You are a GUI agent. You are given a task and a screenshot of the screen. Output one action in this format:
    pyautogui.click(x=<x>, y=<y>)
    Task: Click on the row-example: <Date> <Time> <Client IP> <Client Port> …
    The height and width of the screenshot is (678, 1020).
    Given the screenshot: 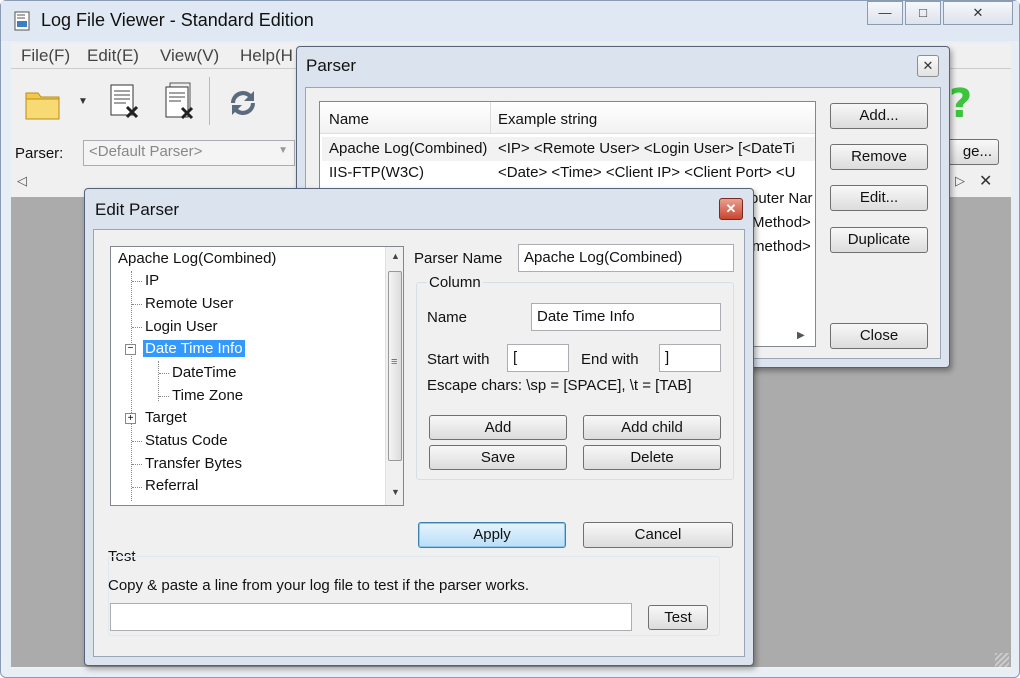 What is the action you would take?
    pyautogui.click(x=647, y=172)
    